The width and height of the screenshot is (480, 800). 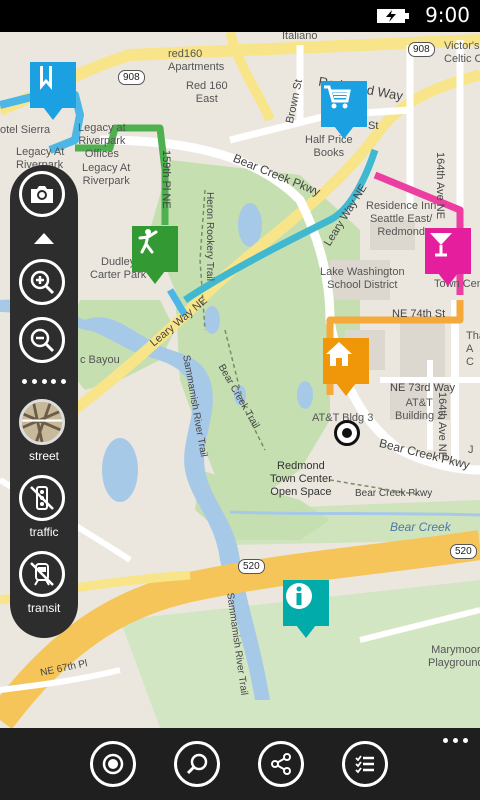 I want to click on info-icon, so click(x=299, y=596).